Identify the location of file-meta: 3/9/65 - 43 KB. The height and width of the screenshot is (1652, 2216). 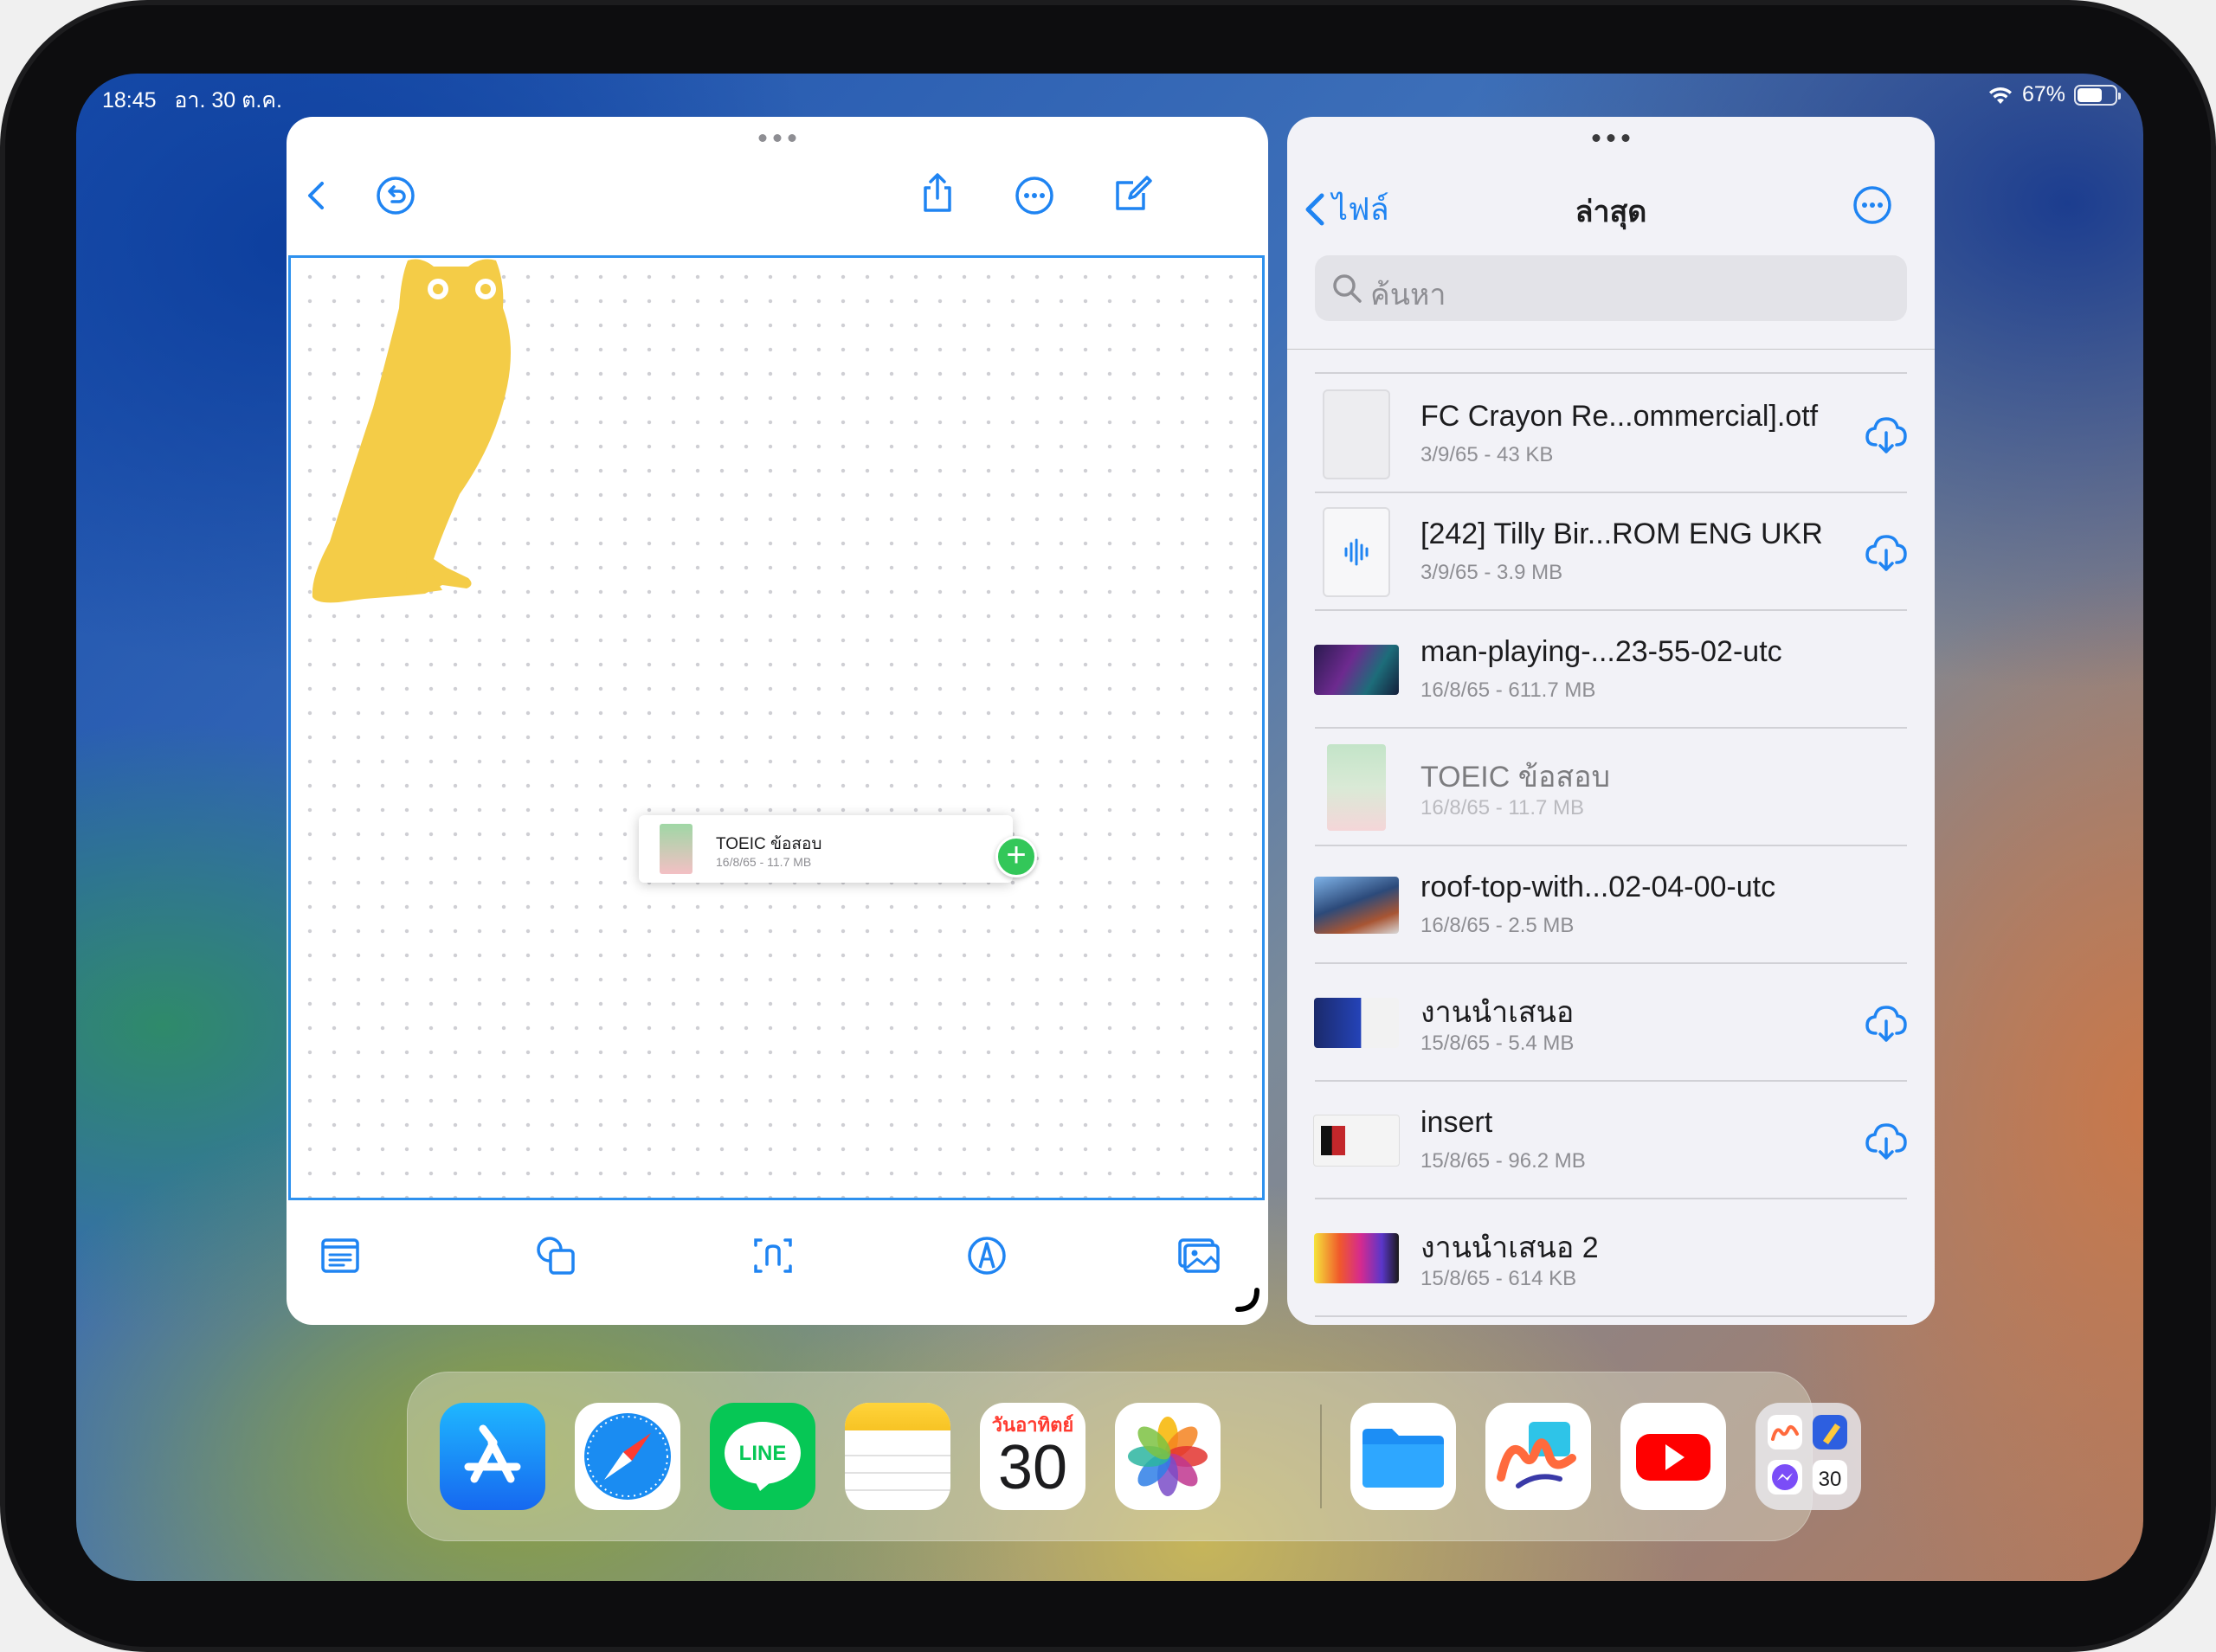
(1487, 454).